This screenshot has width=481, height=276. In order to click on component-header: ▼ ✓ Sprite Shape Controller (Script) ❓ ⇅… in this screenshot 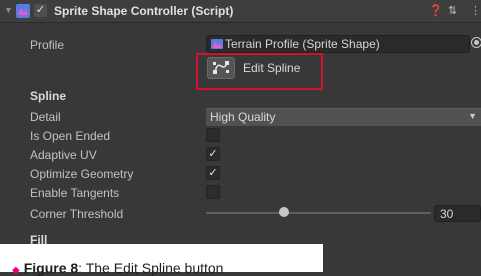, I will do `click(240, 11)`.